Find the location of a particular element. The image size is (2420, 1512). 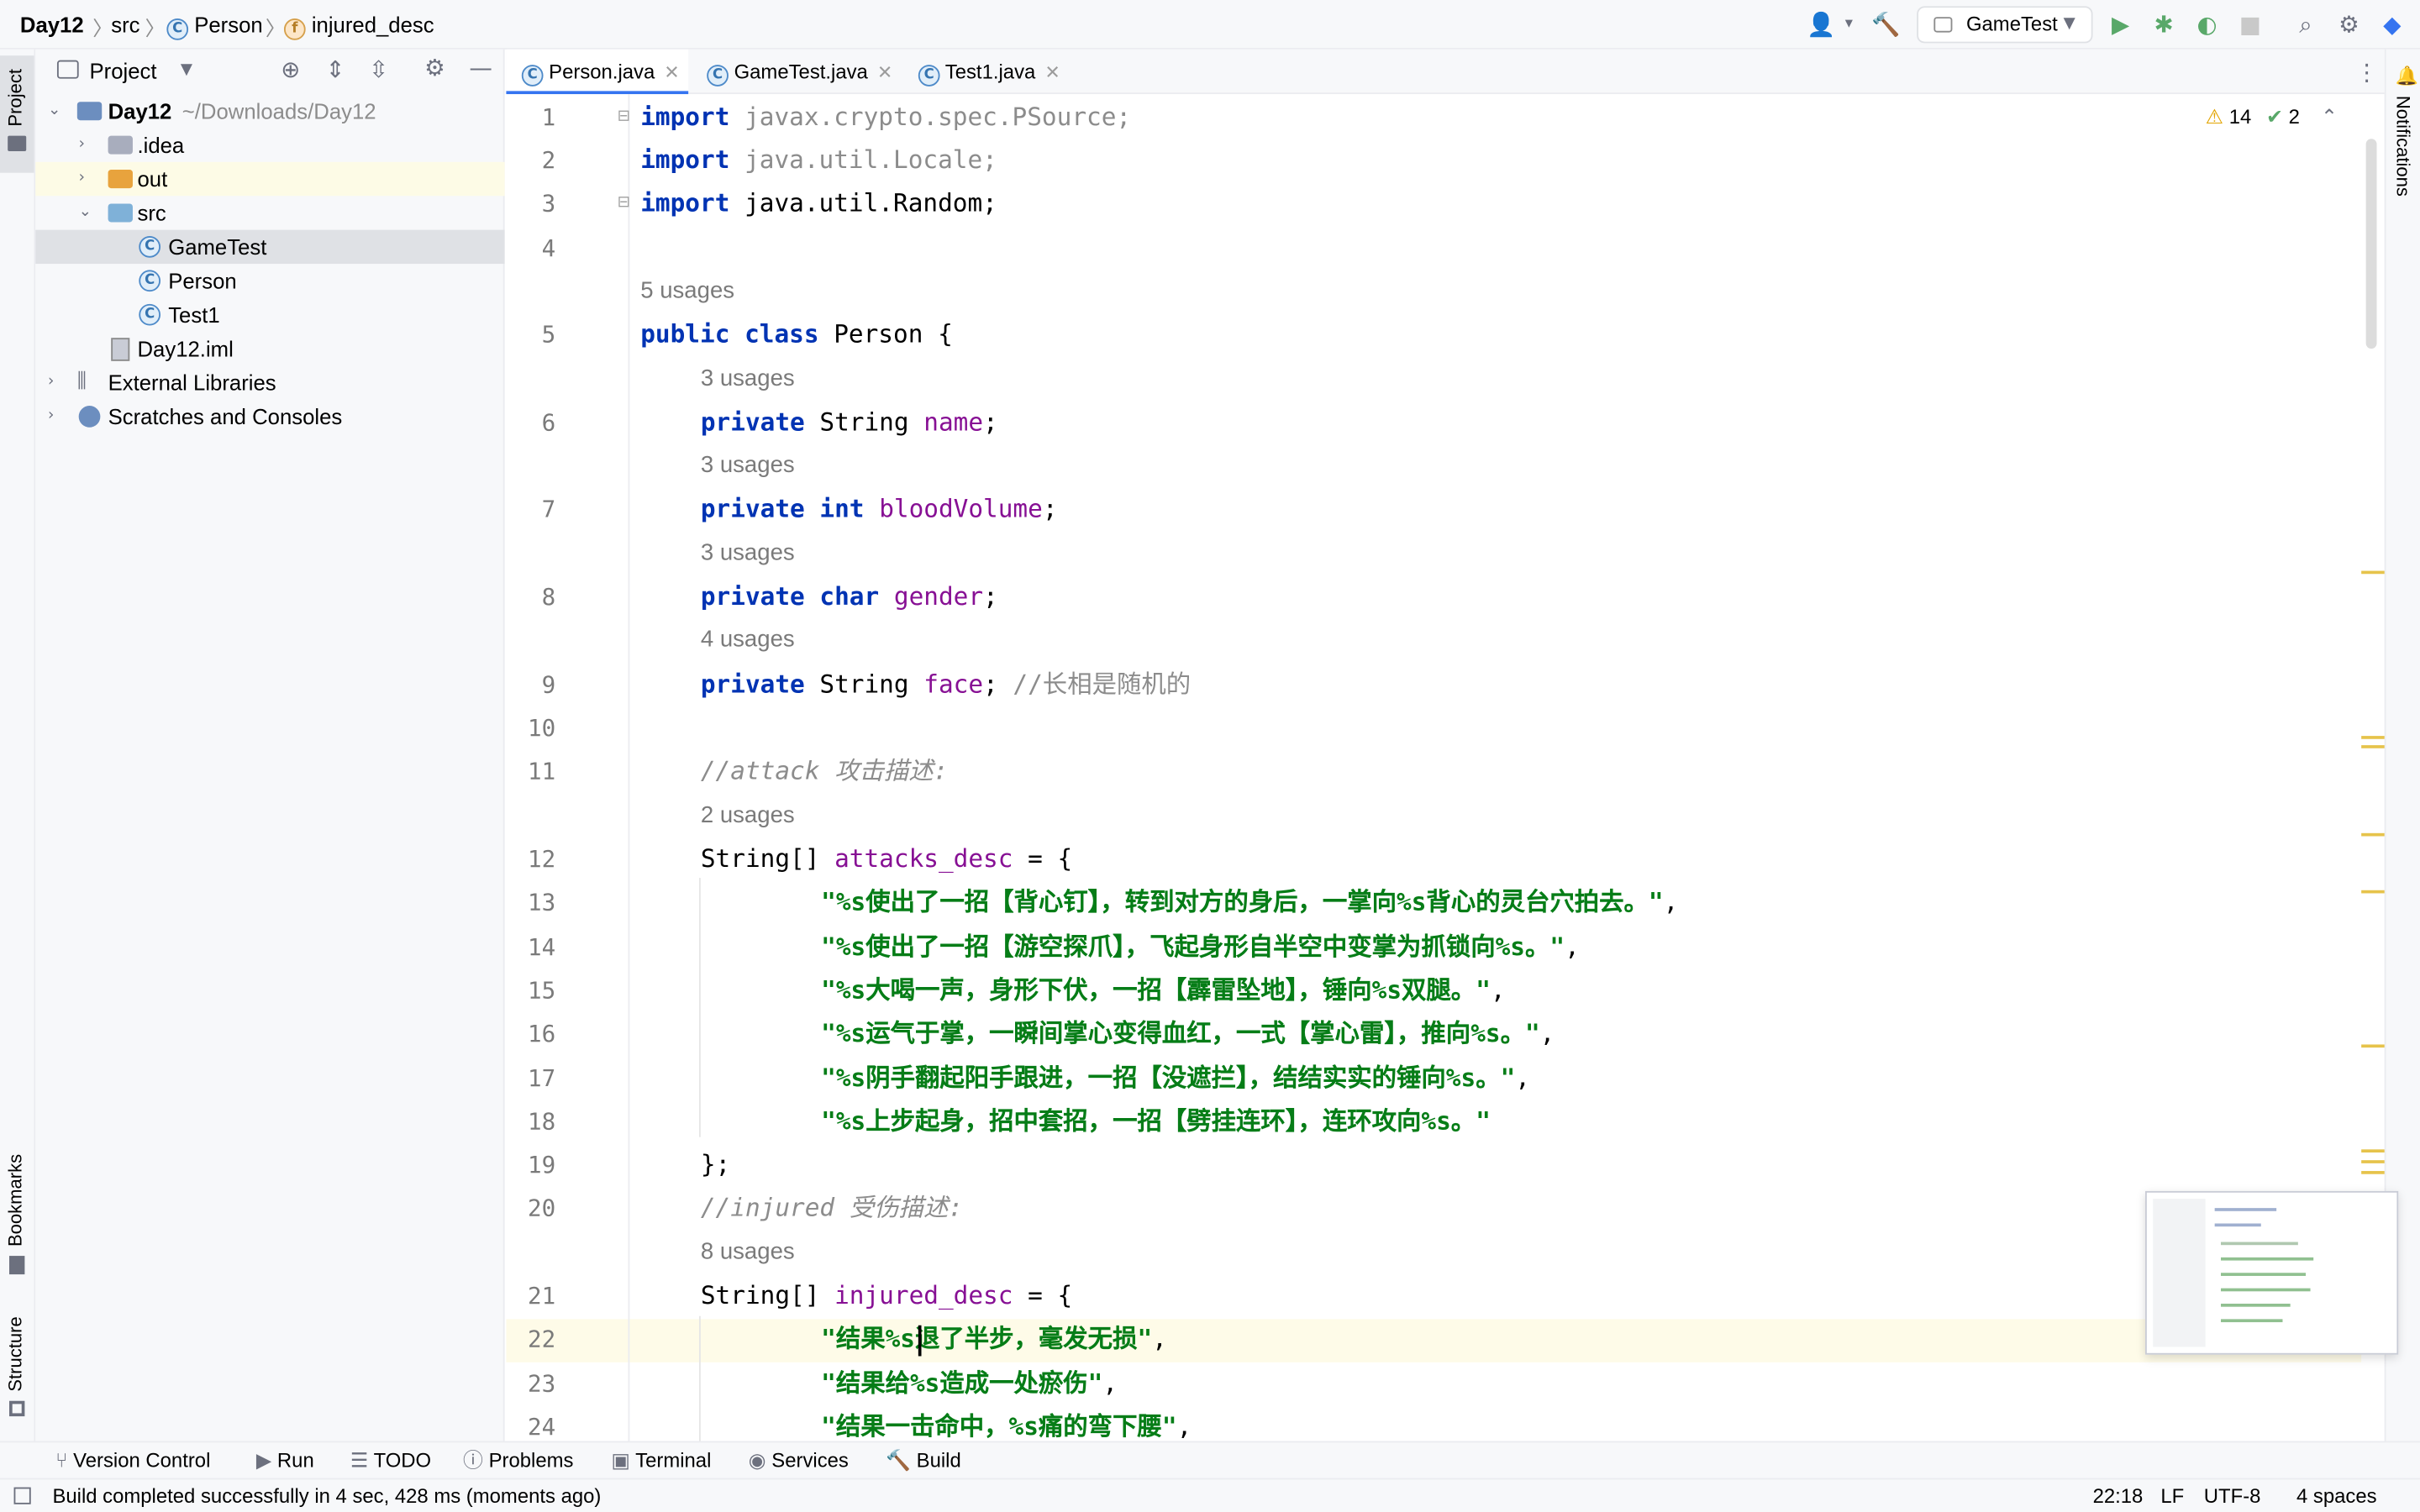

tree-item-scratches: › Scratches and Consoles is located at coordinates (269, 416).